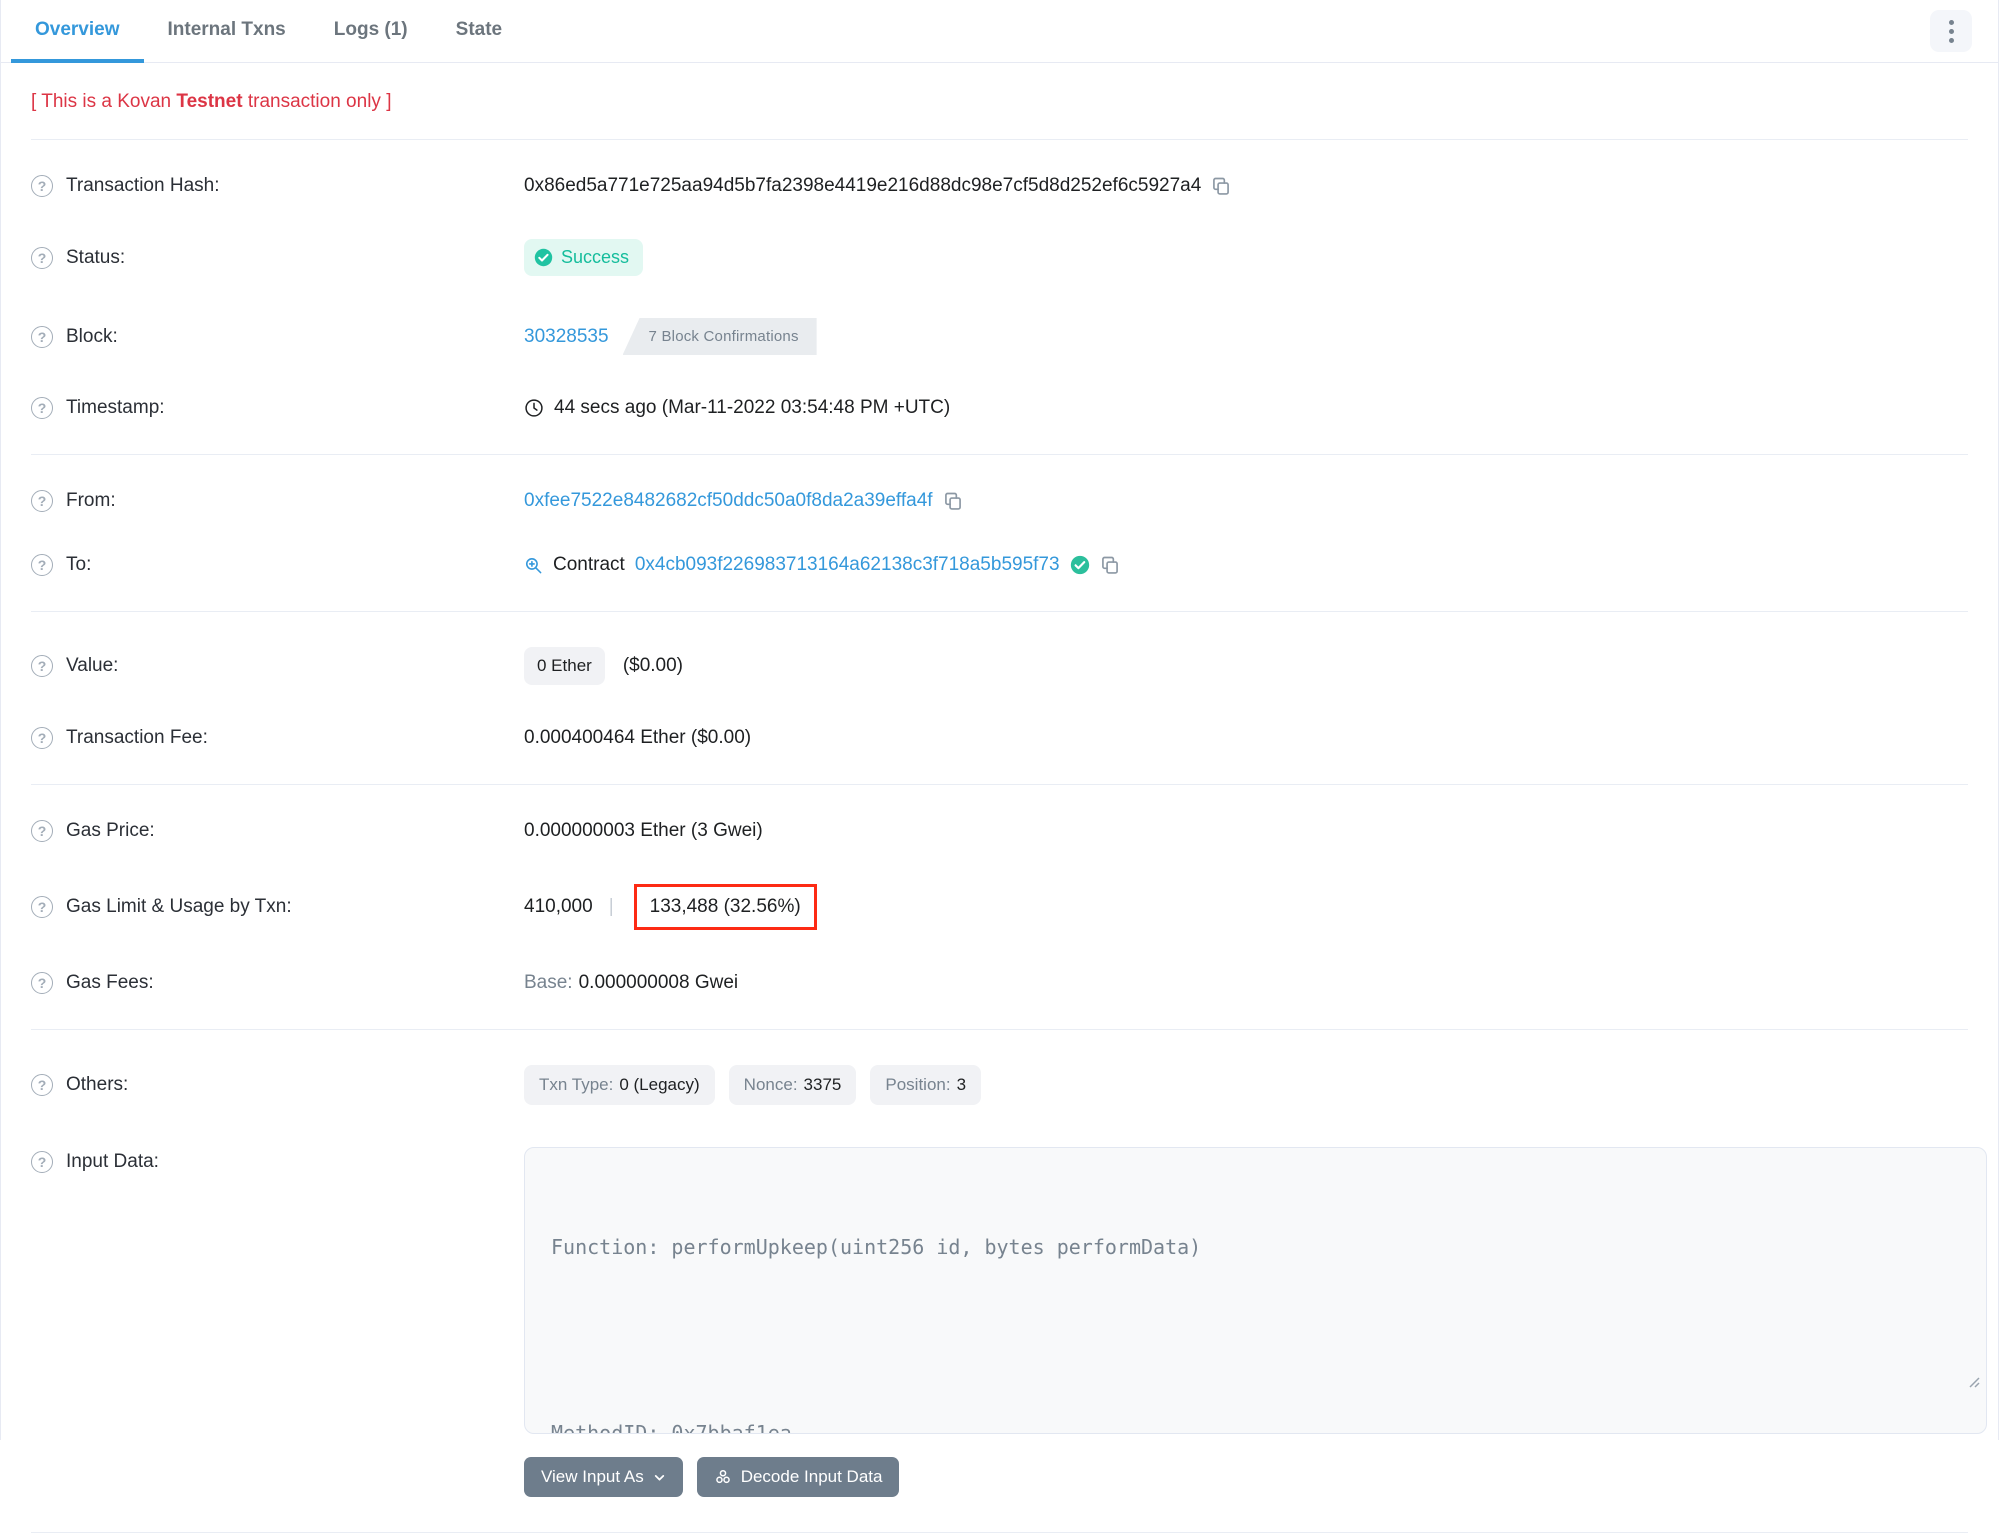 The height and width of the screenshot is (1533, 1999). Describe the element at coordinates (137, 737) in the screenshot. I see `transaction-fee-label: Transaction Fee:` at that location.